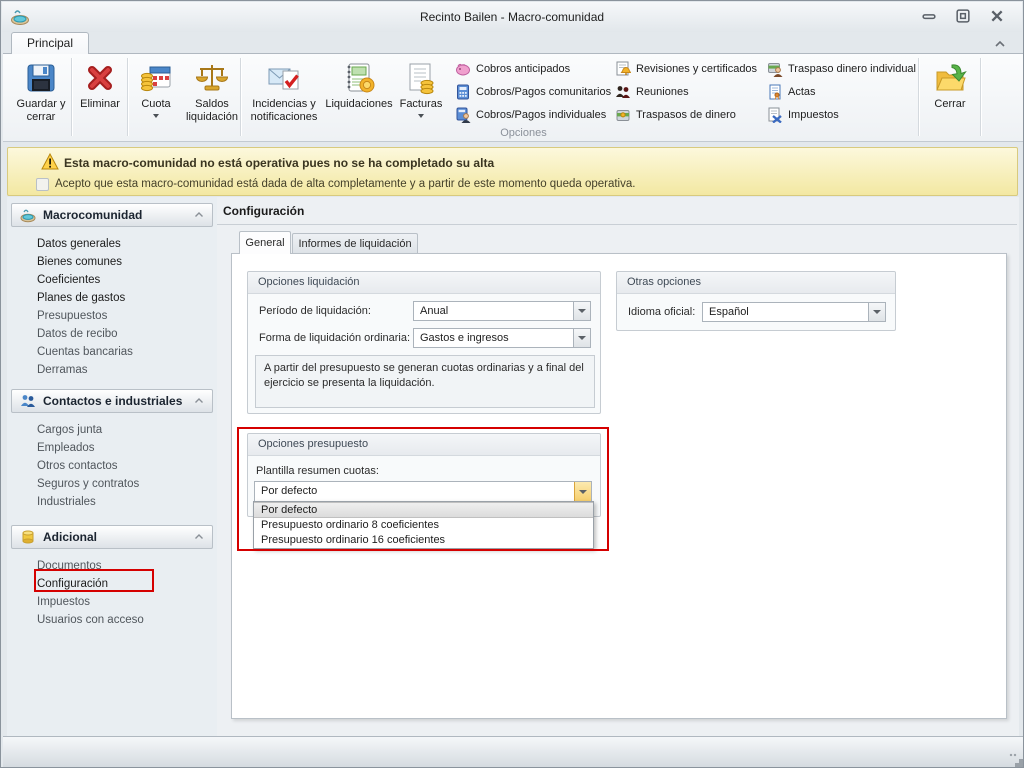 The width and height of the screenshot is (1024, 768). Describe the element at coordinates (112, 620) in the screenshot. I see `sidebar-item-usuarios-con-acceso: Usuarios con acceso` at that location.